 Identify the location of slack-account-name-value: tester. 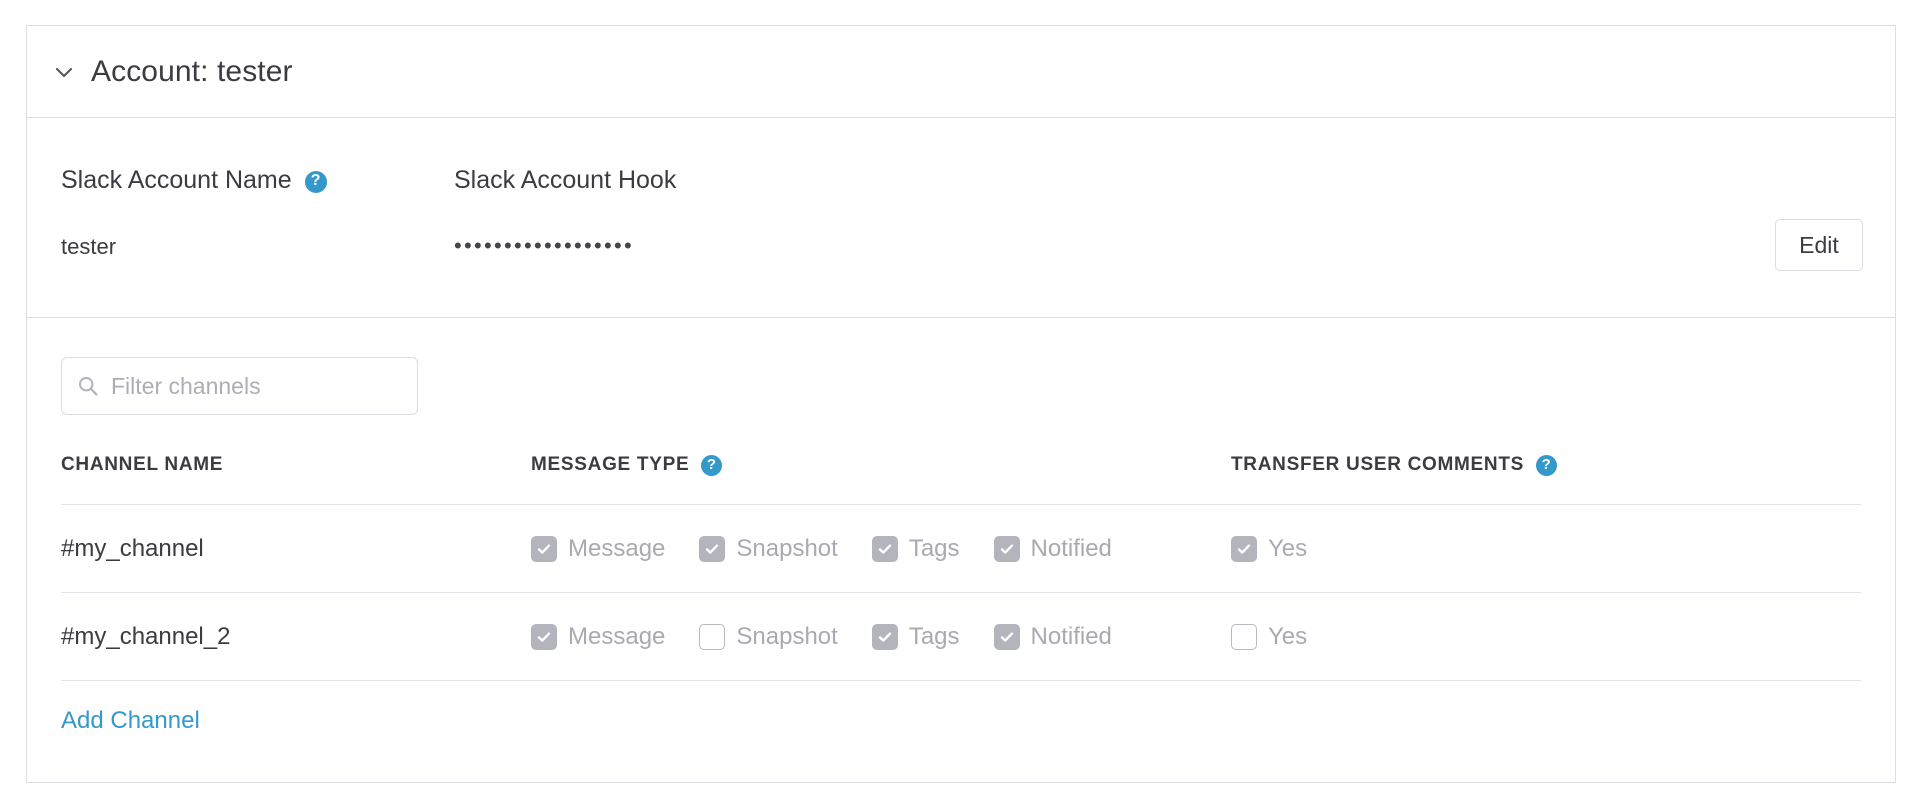
(89, 246).